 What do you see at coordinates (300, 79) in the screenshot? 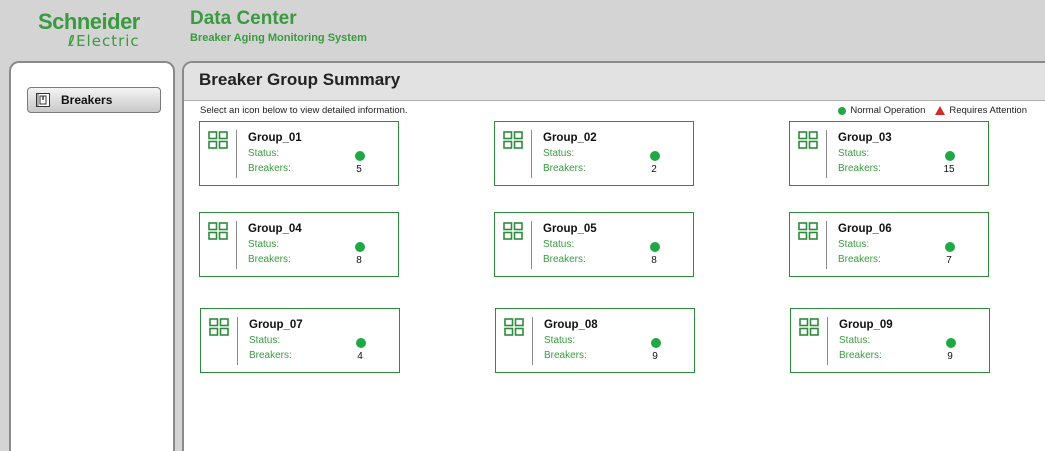
I see `page-title: Breaker Group Summary` at bounding box center [300, 79].